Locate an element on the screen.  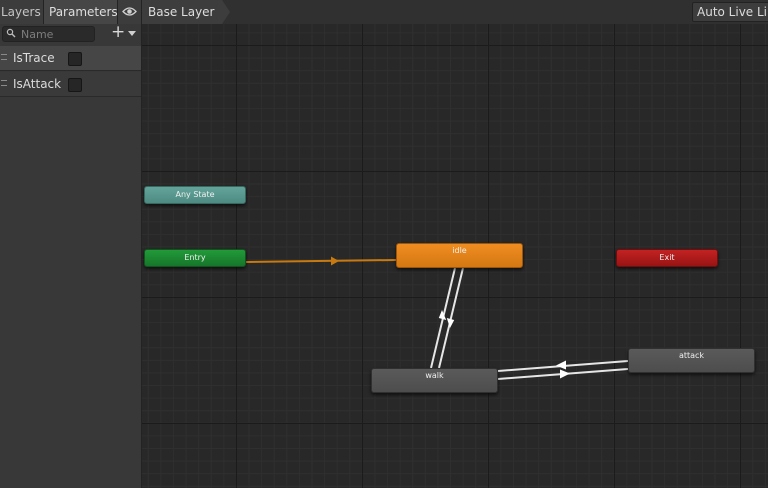
parameter-name: IsAttack is located at coordinates (37, 84).